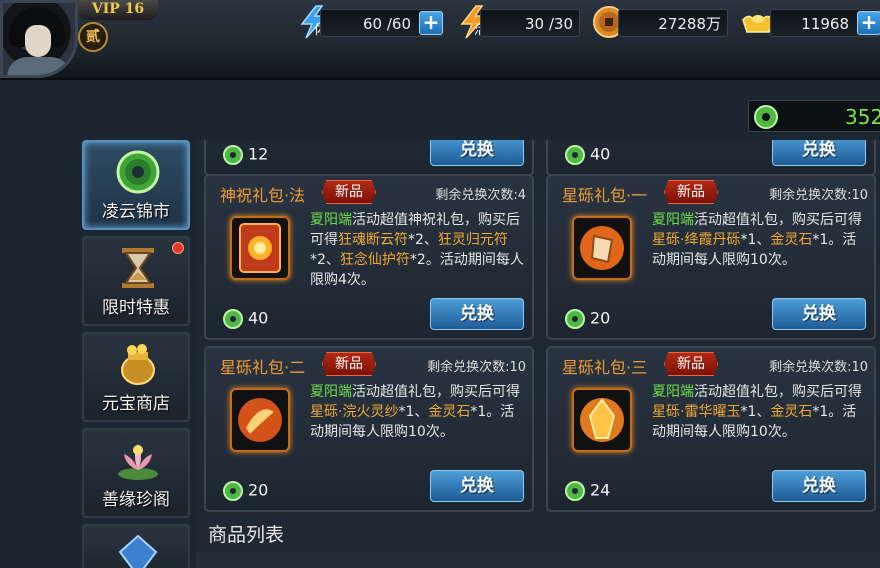 The image size is (880, 568). What do you see at coordinates (93, 37) in the screenshot?
I see `rank-badge: 贰` at bounding box center [93, 37].